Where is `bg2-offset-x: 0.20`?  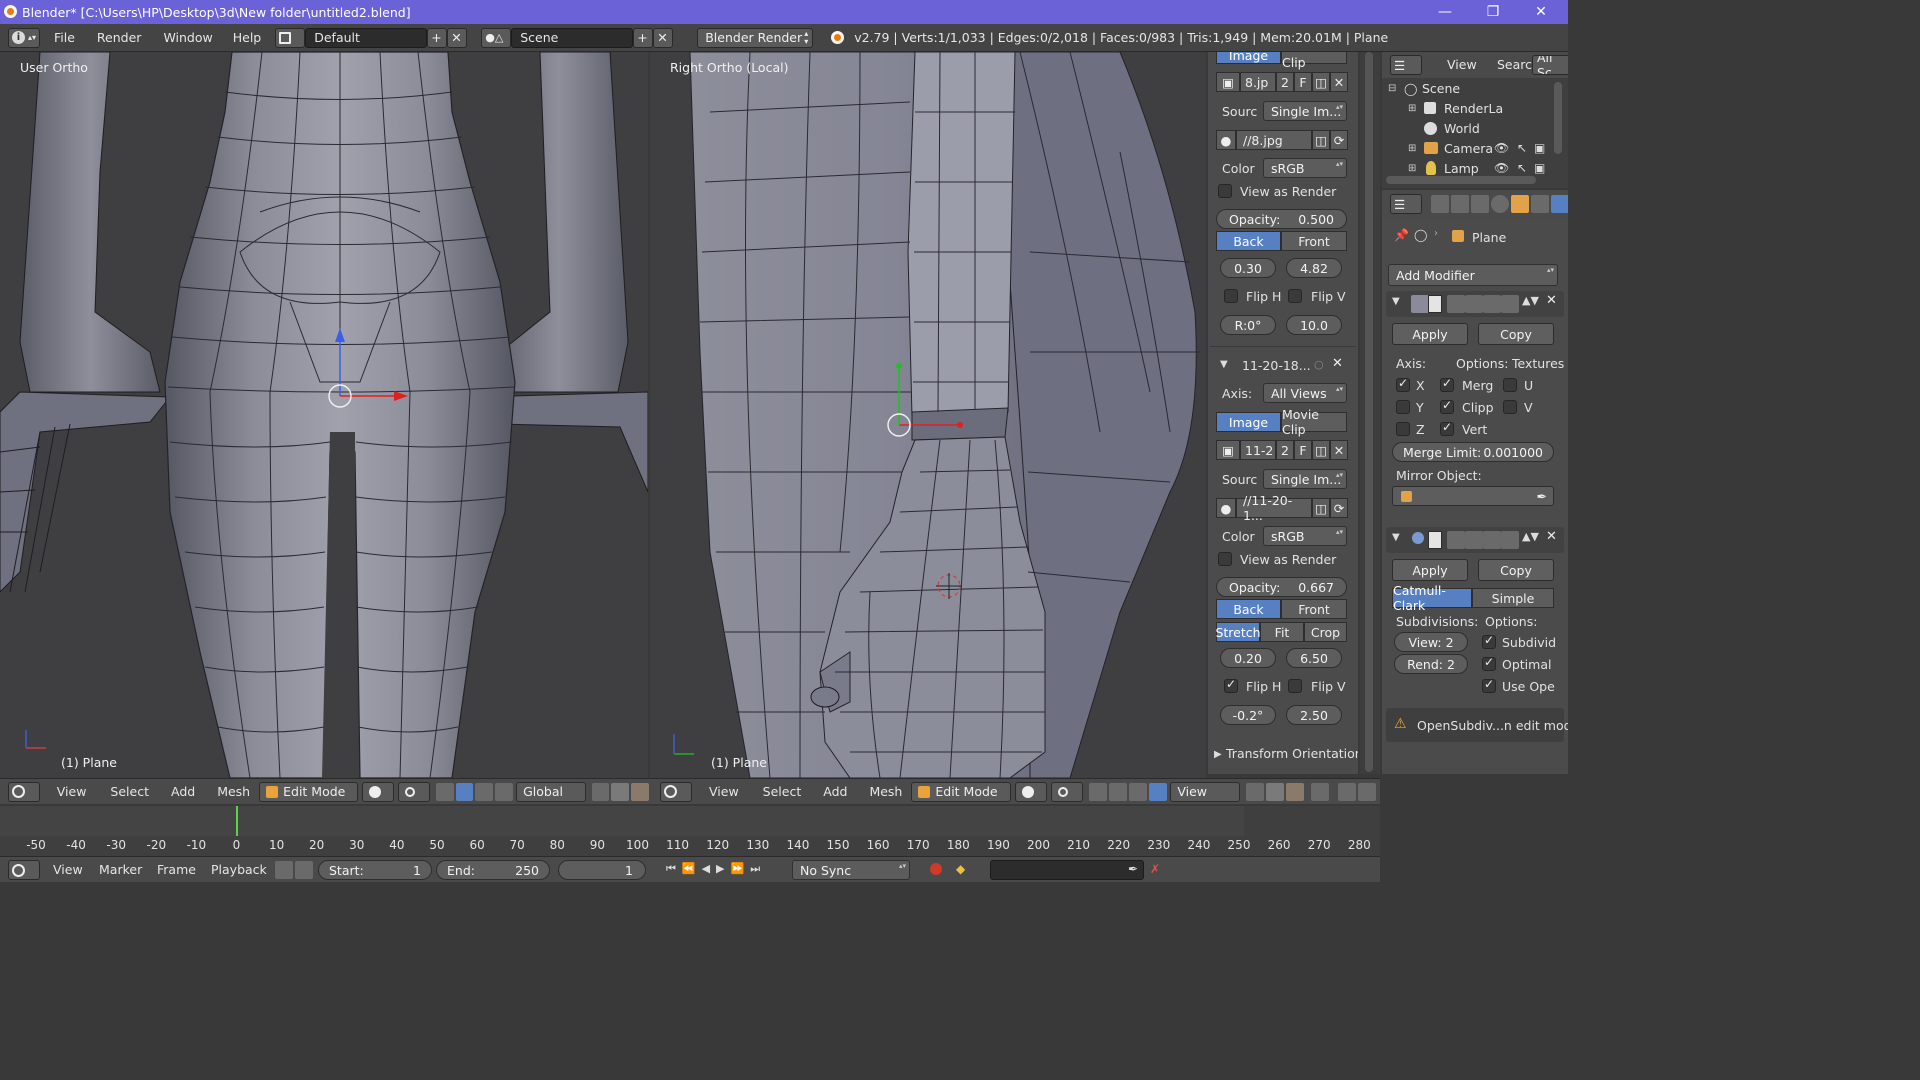 bg2-offset-x: 0.20 is located at coordinates (1248, 658).